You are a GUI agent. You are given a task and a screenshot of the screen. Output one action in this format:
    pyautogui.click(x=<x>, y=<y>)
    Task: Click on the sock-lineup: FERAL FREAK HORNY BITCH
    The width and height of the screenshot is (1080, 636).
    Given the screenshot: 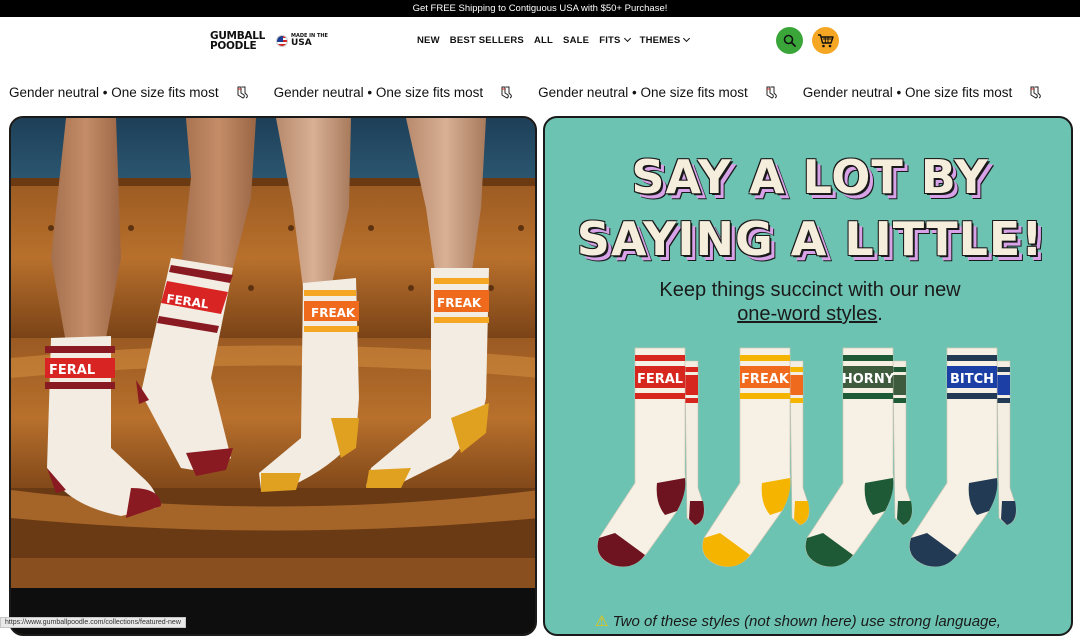 What is the action you would take?
    pyautogui.click(x=807, y=457)
    